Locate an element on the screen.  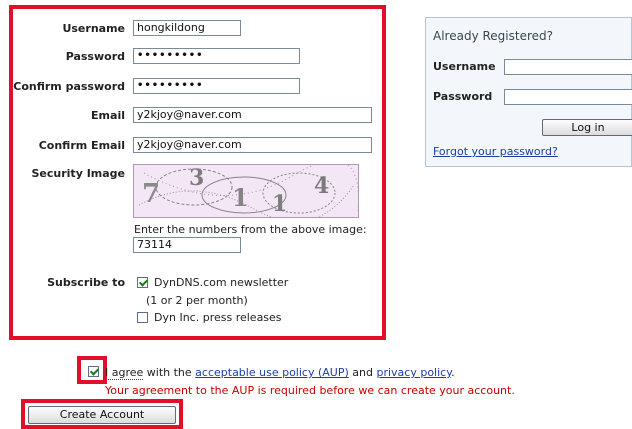
login-panel-title: Already Registered? is located at coordinates (493, 36).